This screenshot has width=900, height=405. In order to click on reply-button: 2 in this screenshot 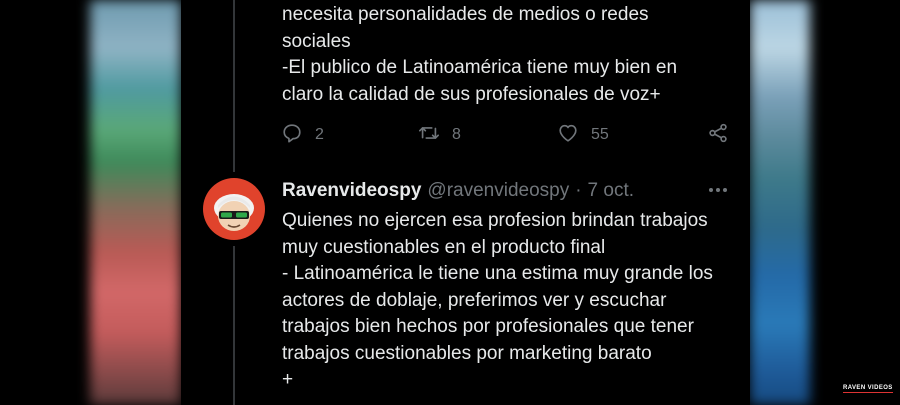, I will do `click(302, 135)`.